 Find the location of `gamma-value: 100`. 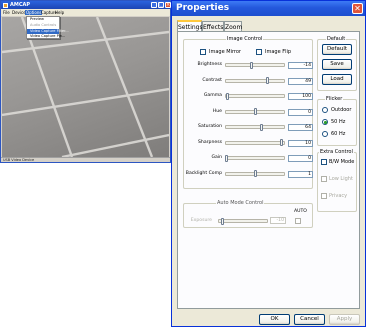

gamma-value: 100 is located at coordinates (300, 96).